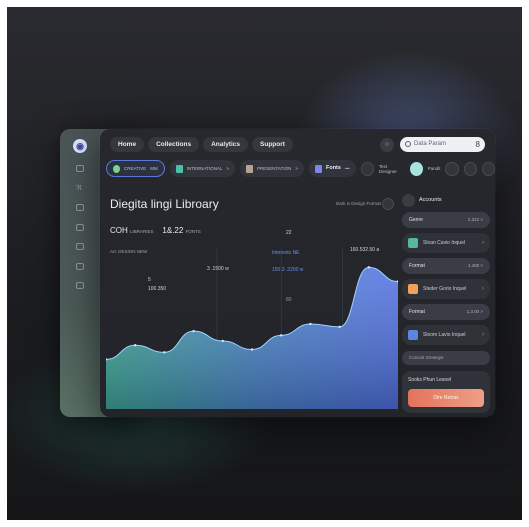 This screenshot has height=527, width=529. What do you see at coordinates (430, 144) in the screenshot?
I see `search-placeholder: Data Param` at bounding box center [430, 144].